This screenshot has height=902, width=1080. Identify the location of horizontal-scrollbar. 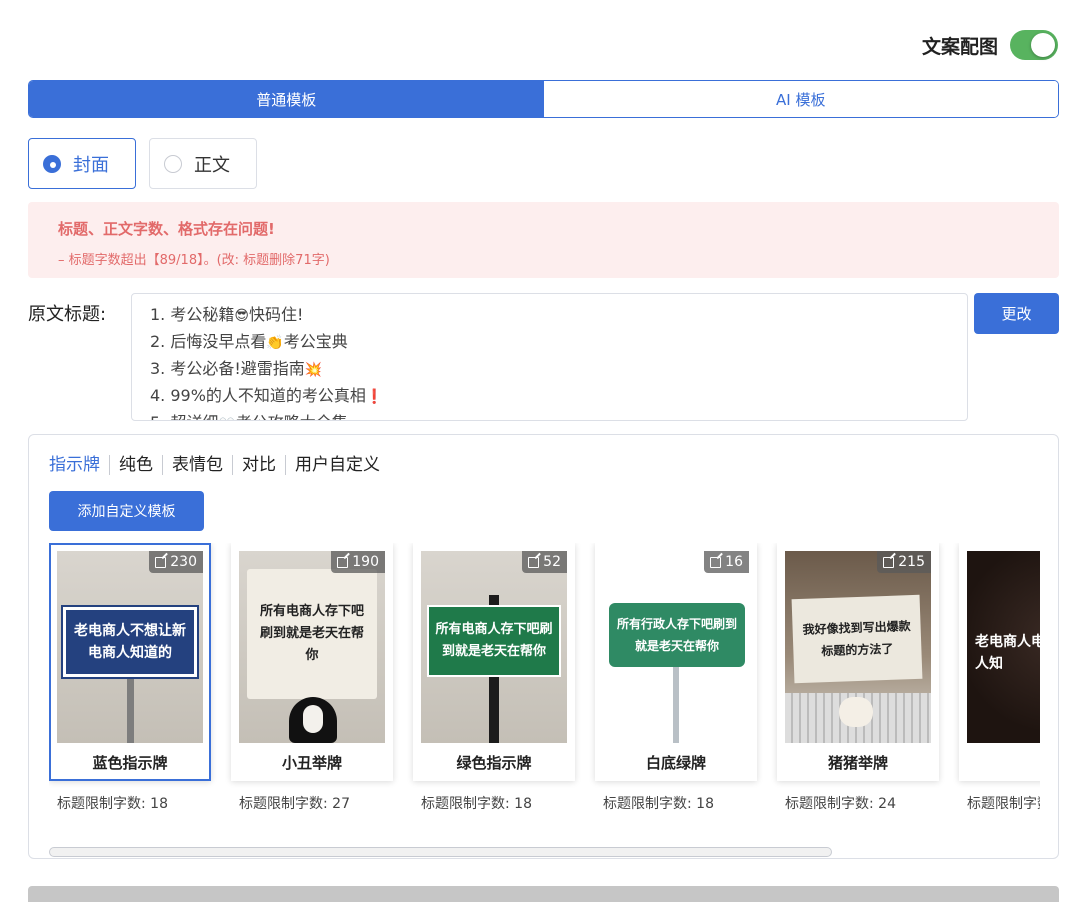
(440, 852).